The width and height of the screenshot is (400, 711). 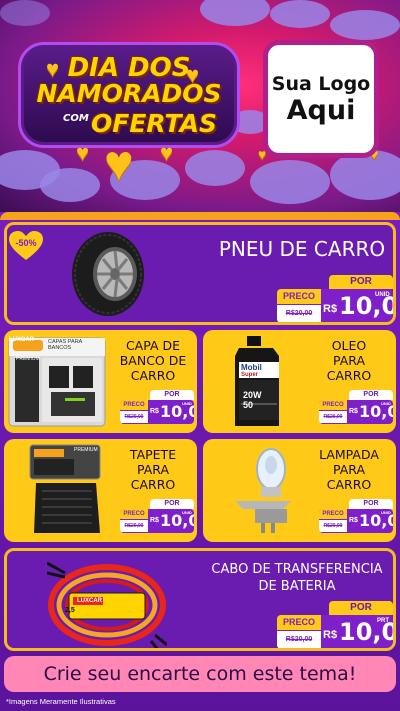 I want to click on footnote: *Imagens Meramente Ilustrativas, so click(x=61, y=701).